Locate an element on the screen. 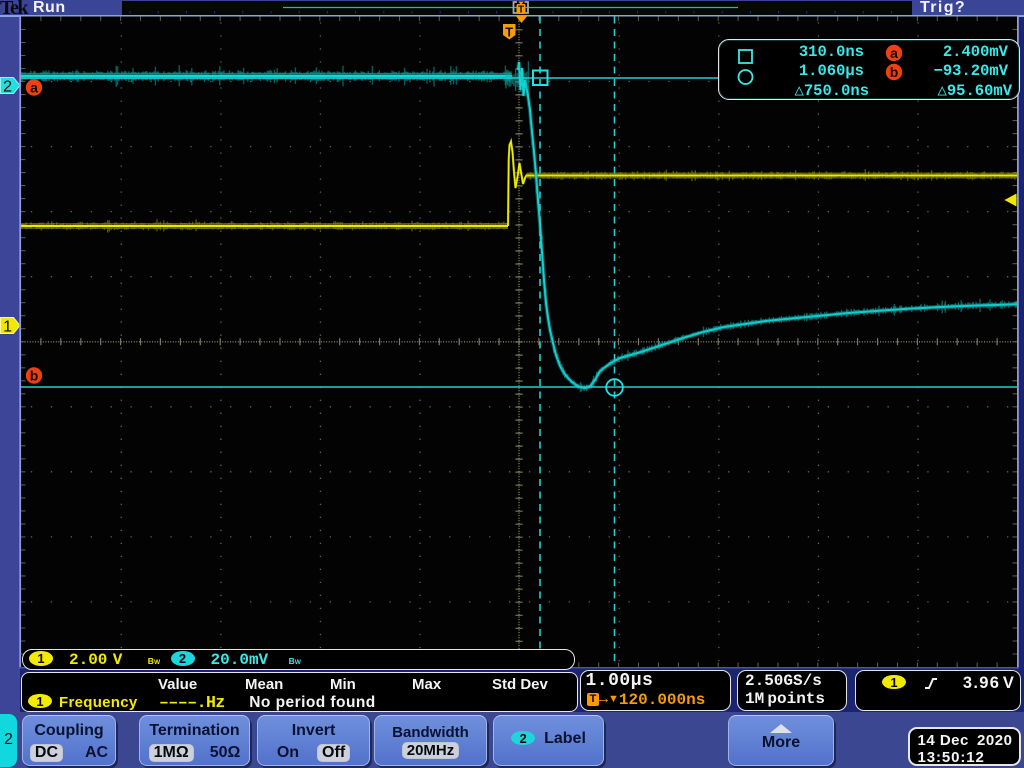 The height and width of the screenshot is (768, 1024). svg-text: 2 is located at coordinates (7, 87).